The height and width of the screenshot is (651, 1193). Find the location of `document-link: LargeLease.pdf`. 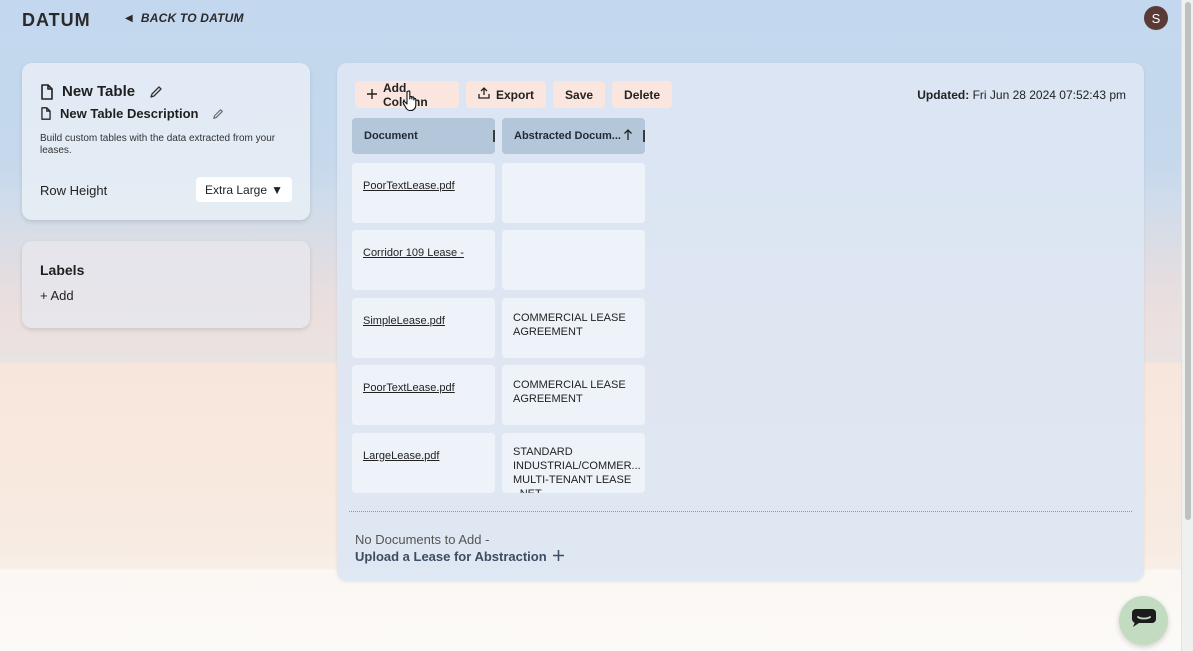

document-link: LargeLease.pdf is located at coordinates (401, 456).